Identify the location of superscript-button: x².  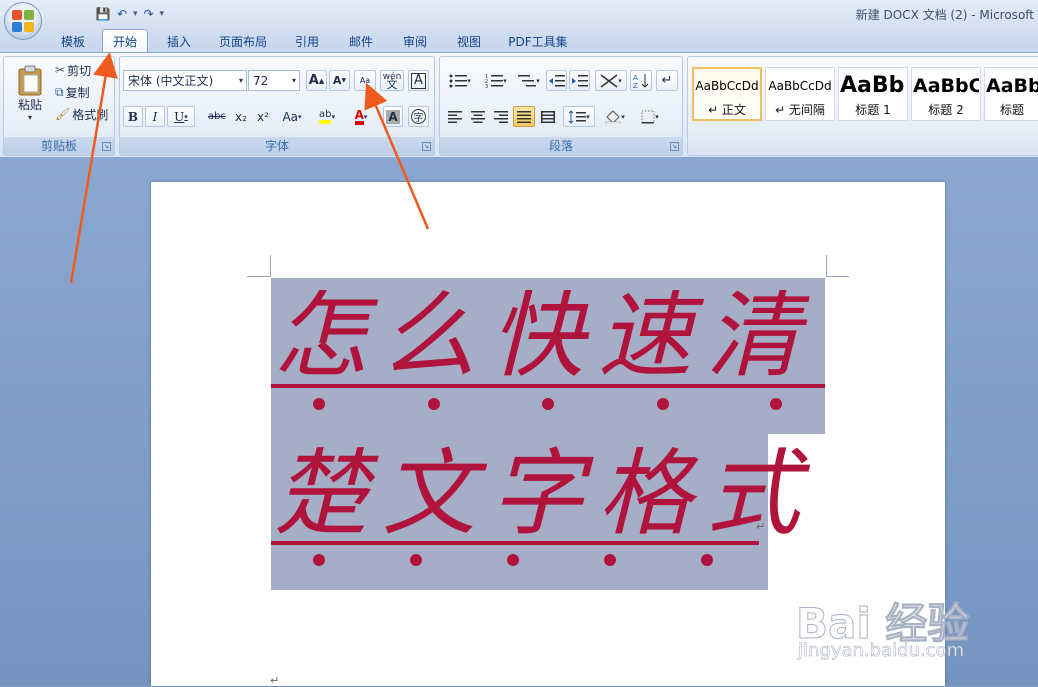
(263, 116).